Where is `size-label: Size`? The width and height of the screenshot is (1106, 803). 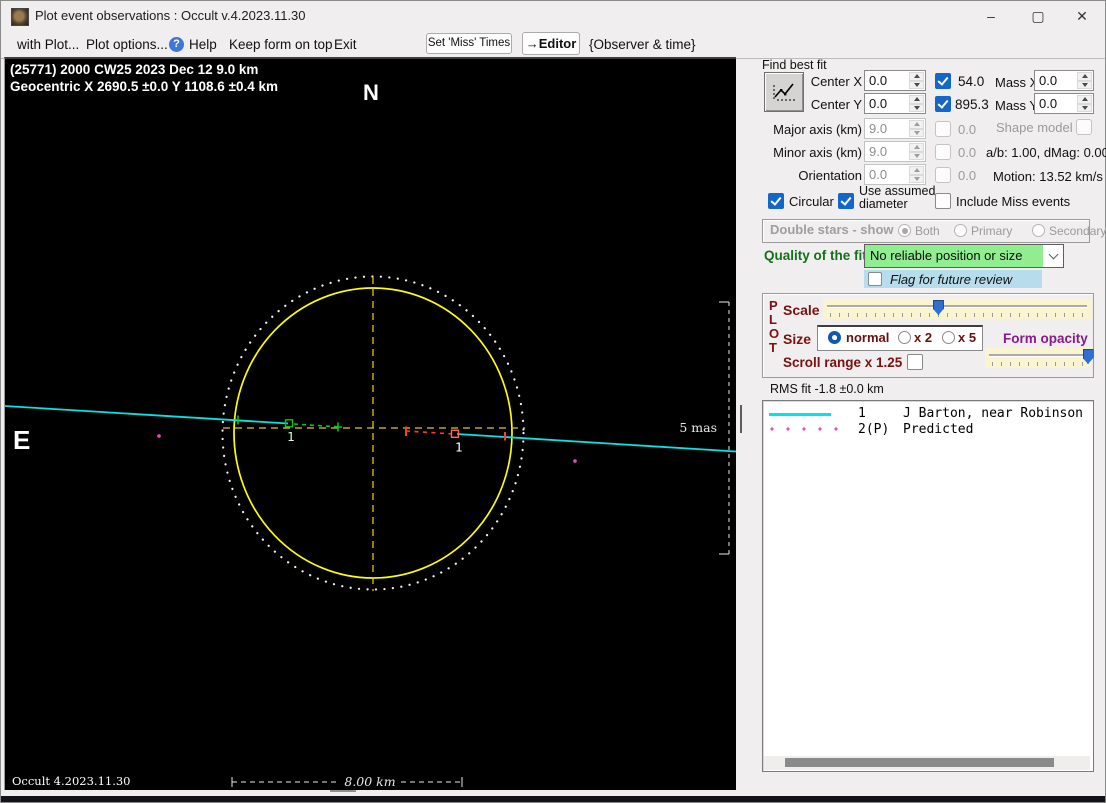 size-label: Size is located at coordinates (797, 339).